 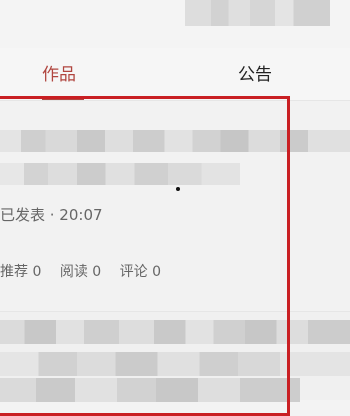 I want to click on tab-works: 作品, so click(x=59, y=72).